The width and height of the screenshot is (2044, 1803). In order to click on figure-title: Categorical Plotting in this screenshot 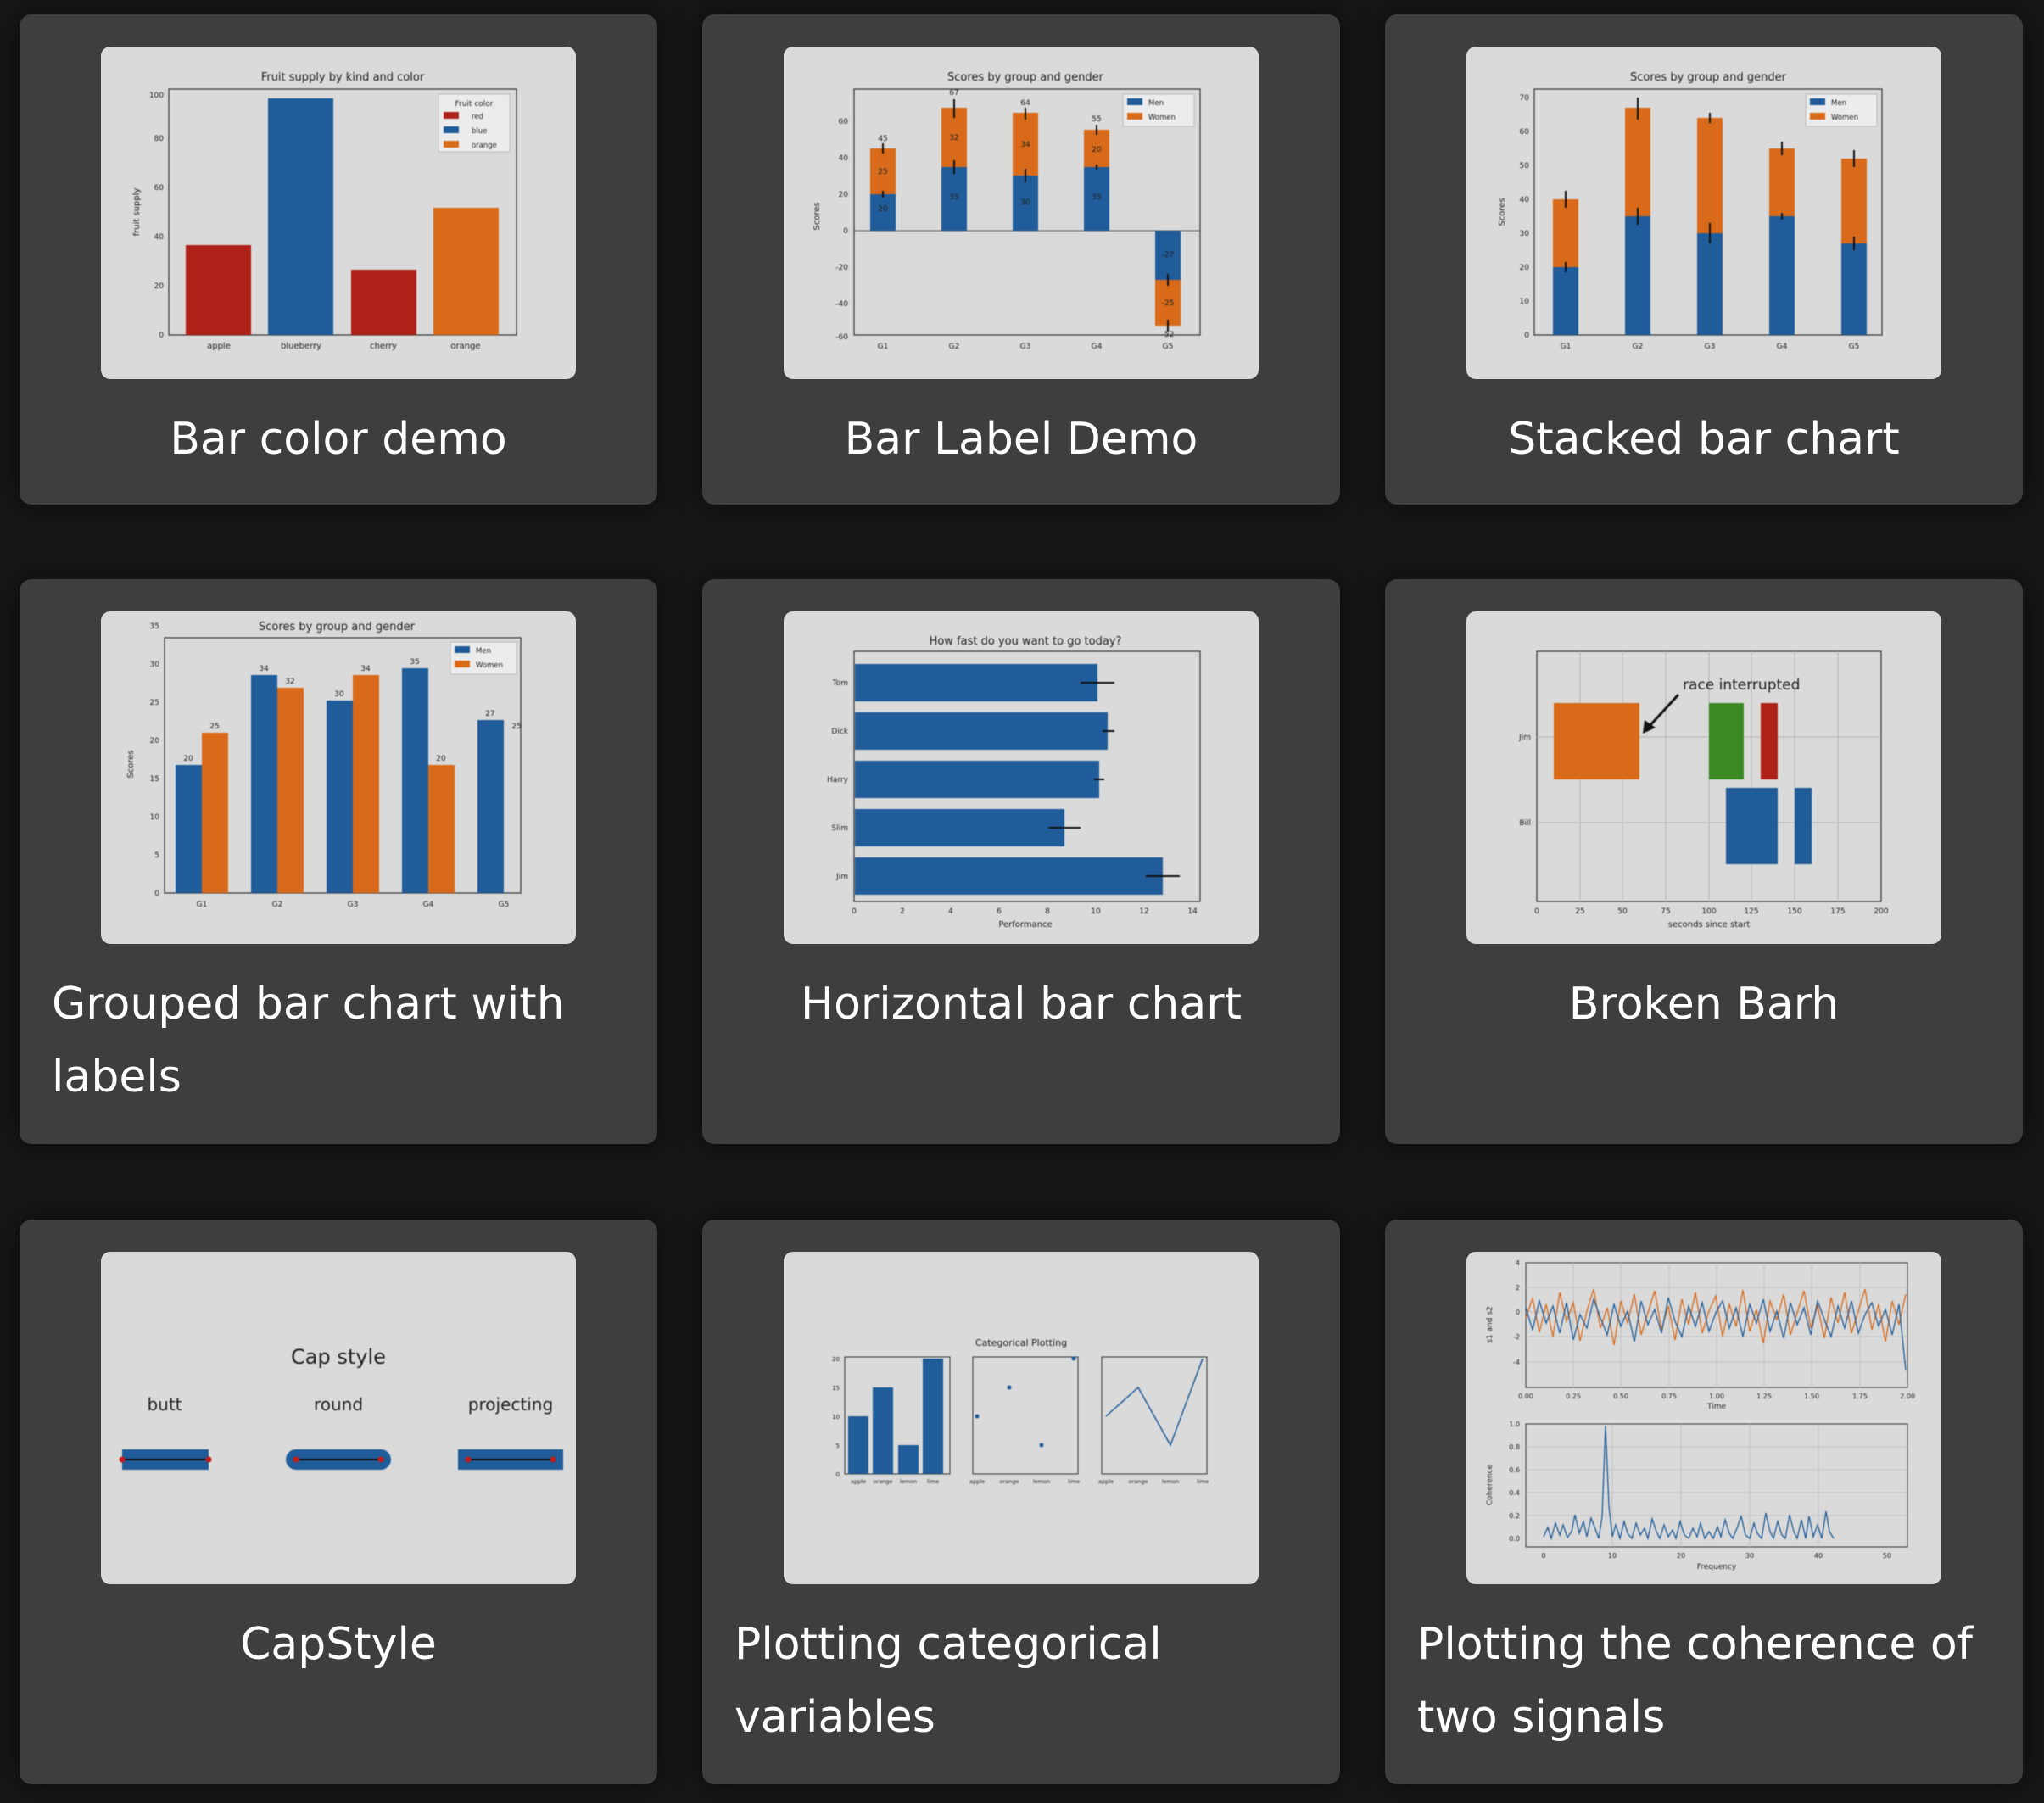, I will do `click(1021, 1343)`.